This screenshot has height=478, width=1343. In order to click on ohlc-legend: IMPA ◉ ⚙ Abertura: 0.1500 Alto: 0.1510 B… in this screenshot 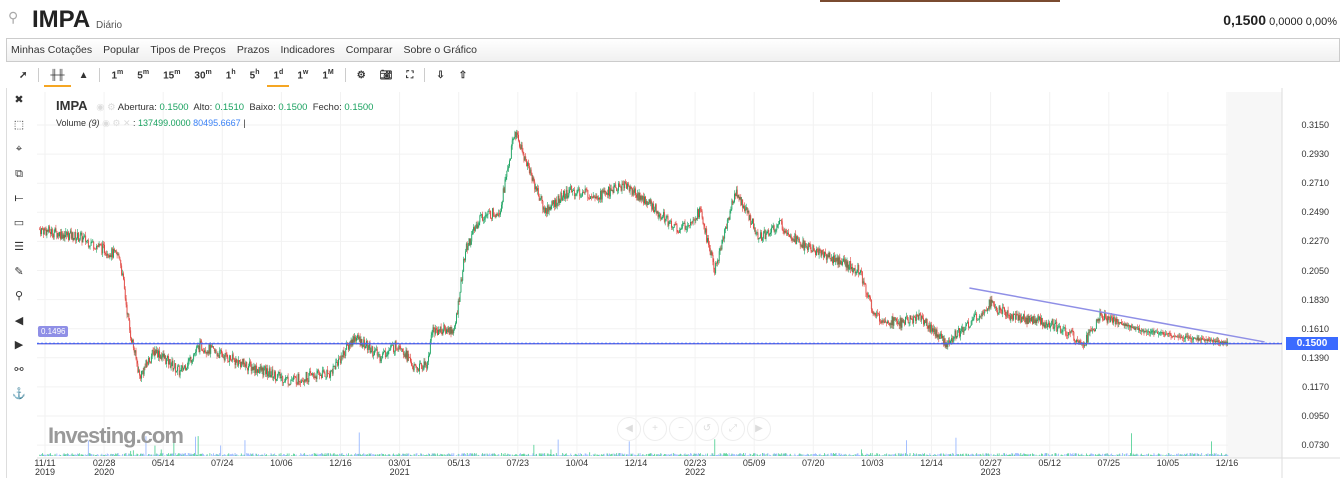, I will do `click(214, 105)`.